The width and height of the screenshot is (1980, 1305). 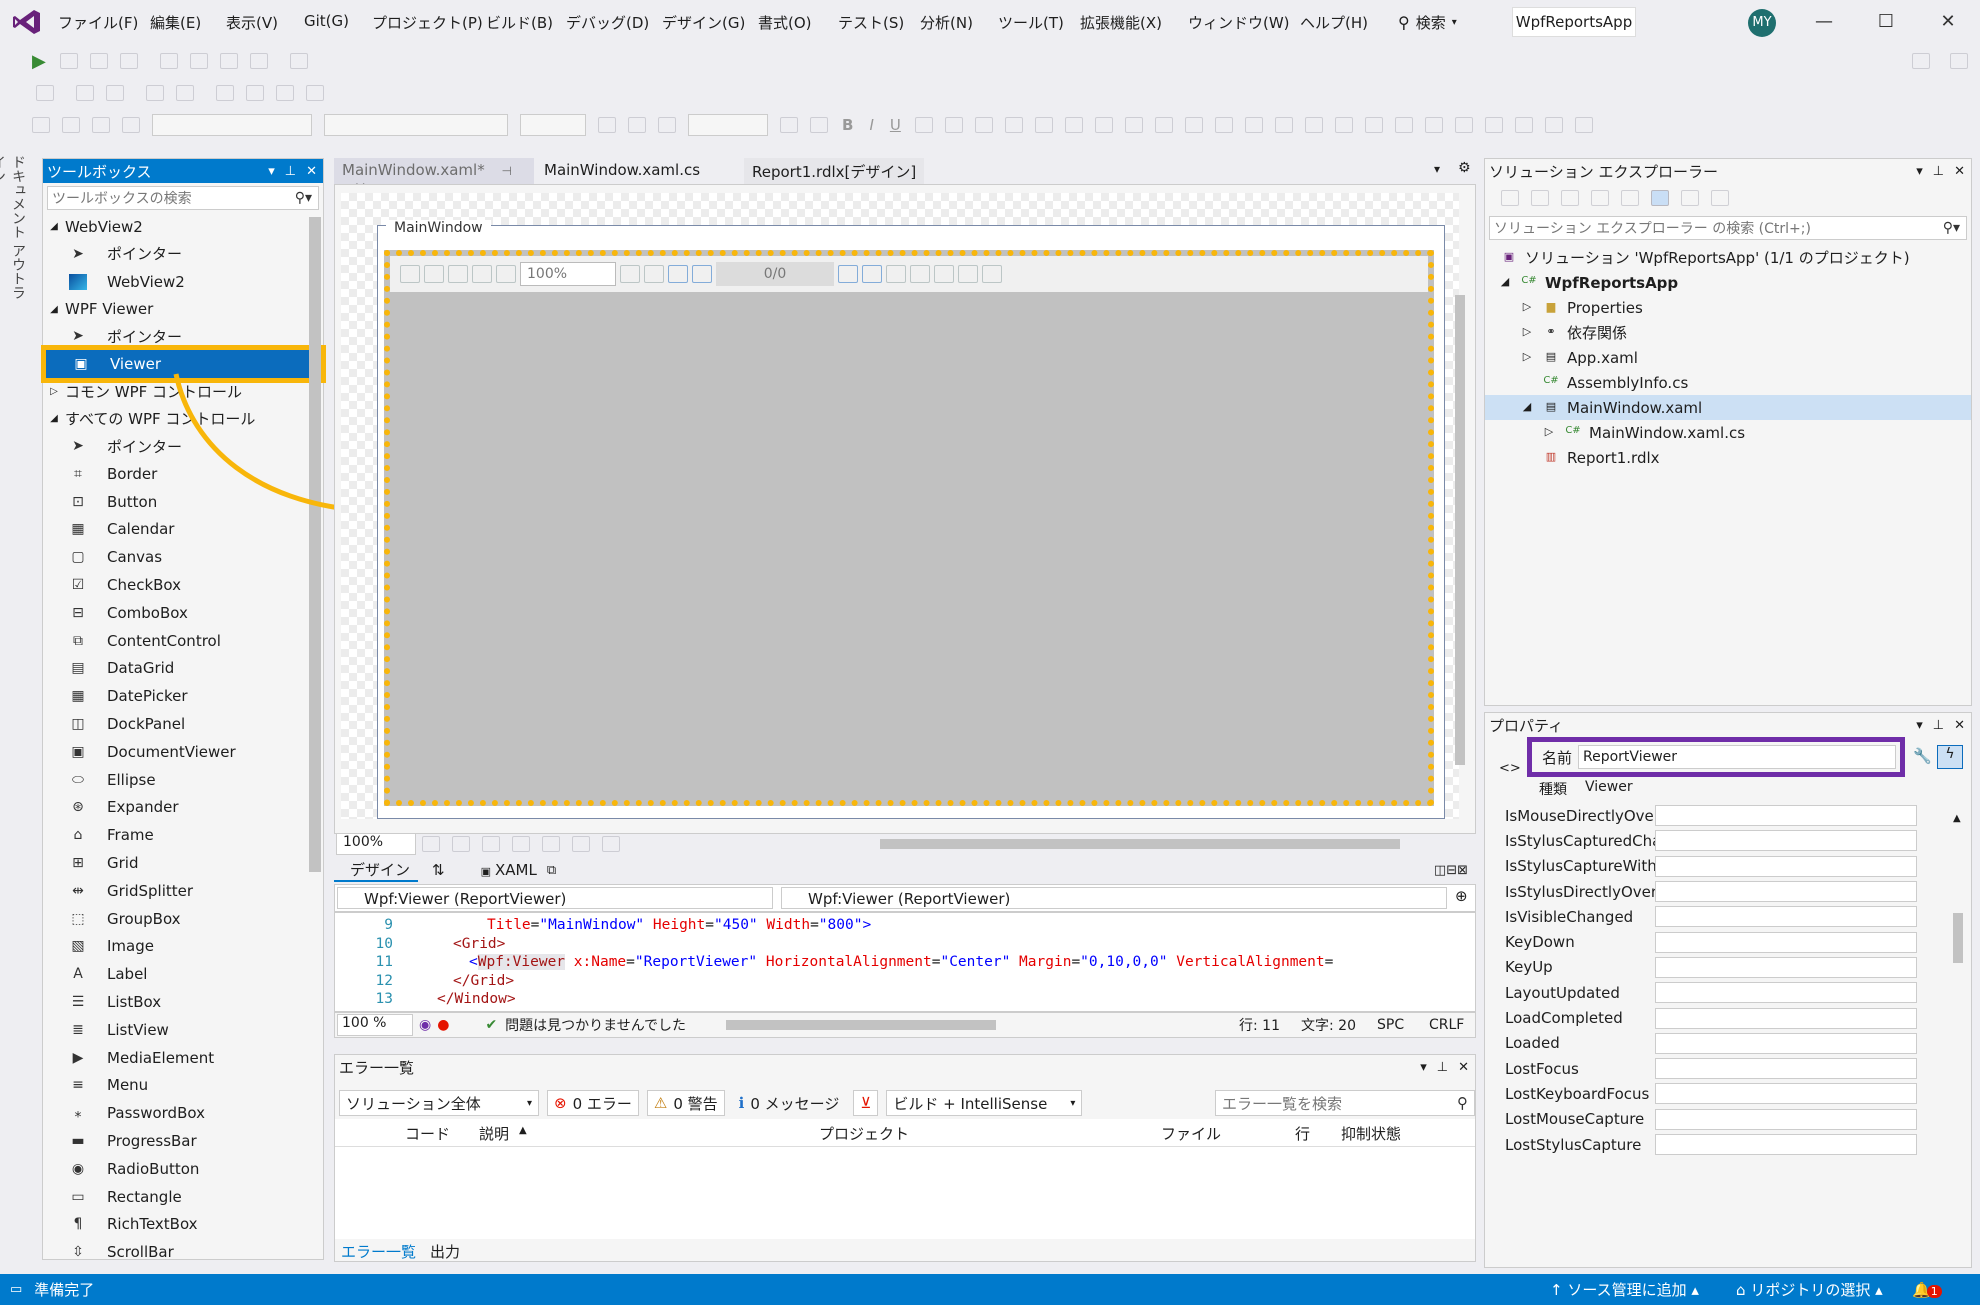 What do you see at coordinates (434, 177) in the screenshot?
I see `tab-mainwindow-xaml: MainWindow.xaml* ⊣ ✕` at bounding box center [434, 177].